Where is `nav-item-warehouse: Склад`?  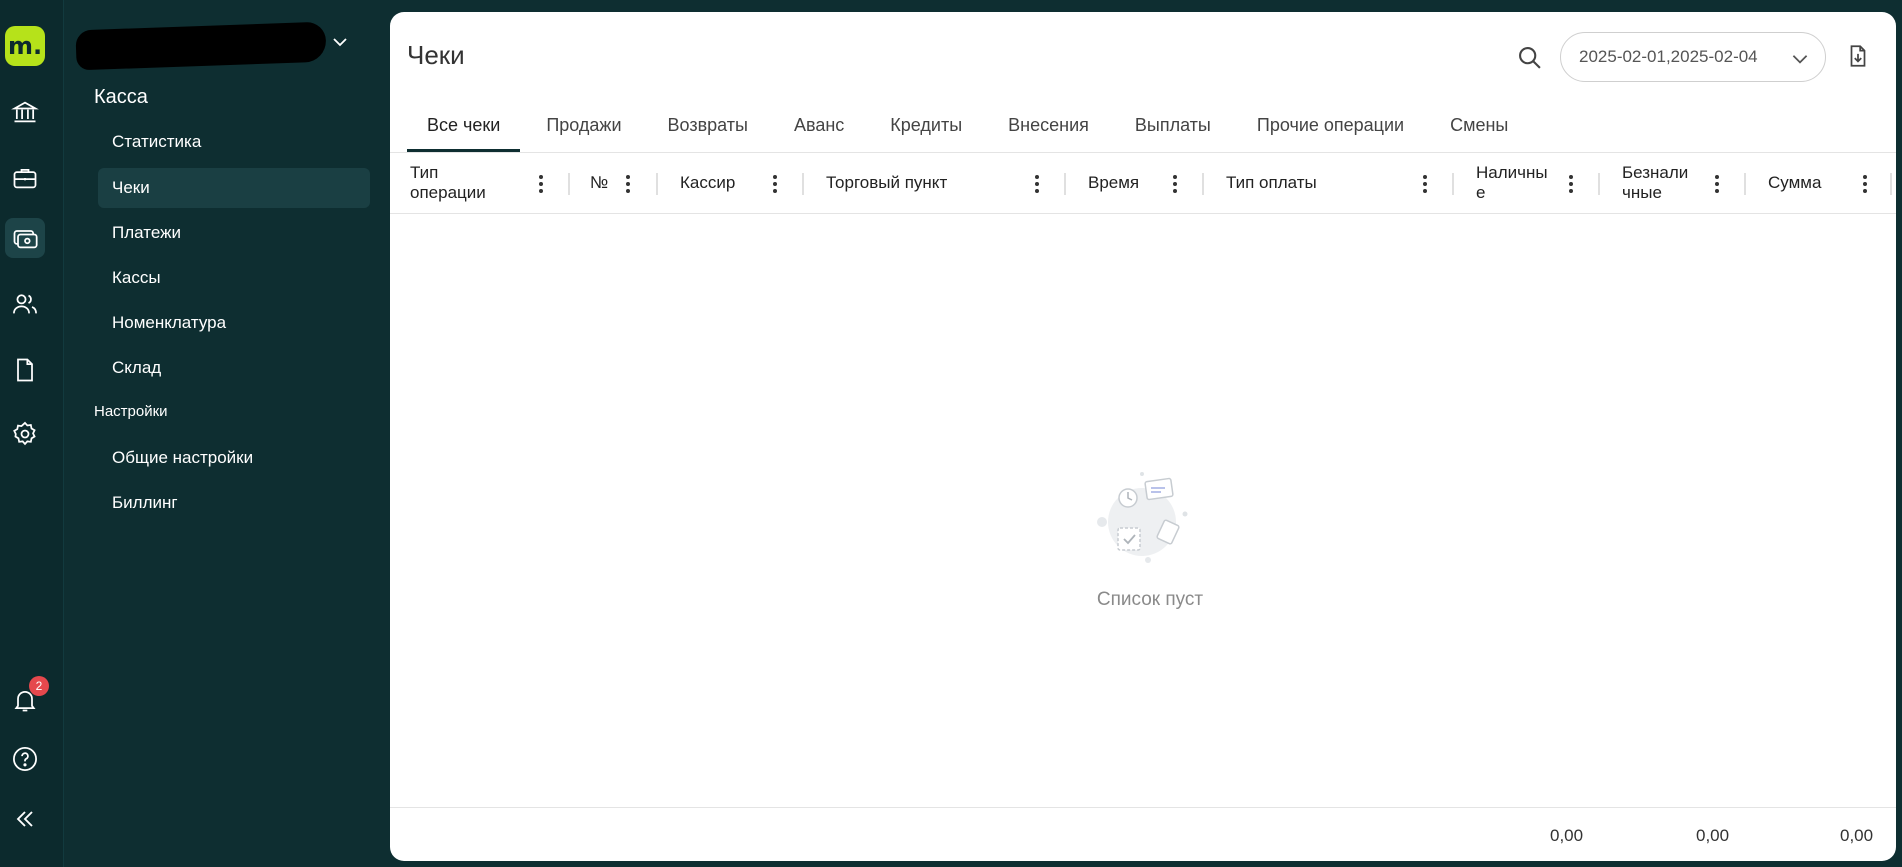
nav-item-warehouse: Склад is located at coordinates (234, 368).